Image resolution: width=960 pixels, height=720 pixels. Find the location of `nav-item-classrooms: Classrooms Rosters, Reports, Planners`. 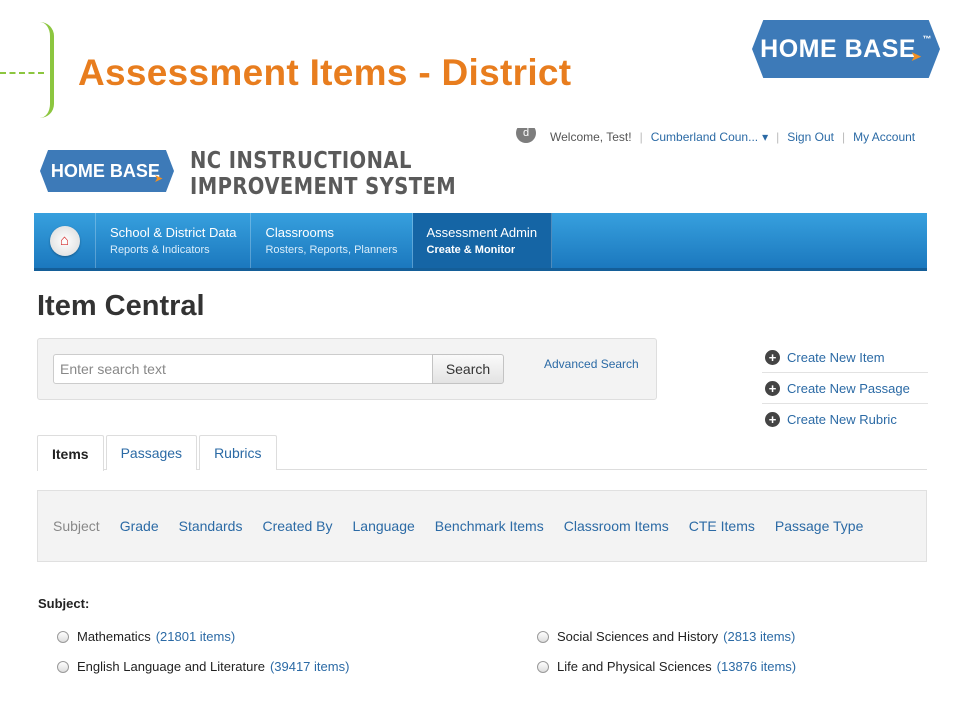

nav-item-classrooms: Classrooms Rosters, Reports, Planners is located at coordinates (332, 240).